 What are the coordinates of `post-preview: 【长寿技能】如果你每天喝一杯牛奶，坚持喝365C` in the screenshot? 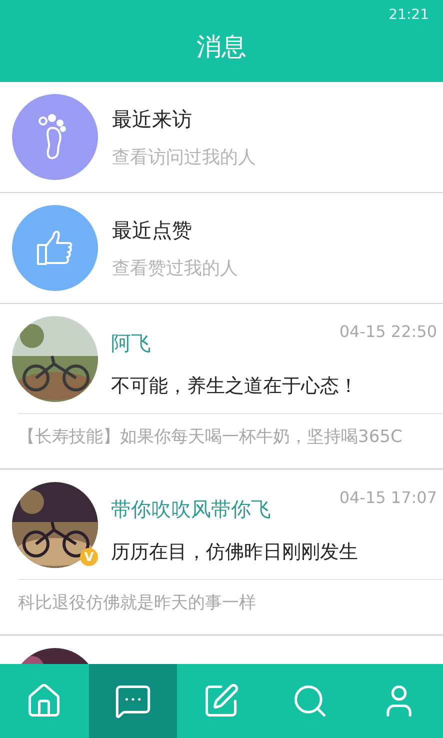 It's located at (221, 431).